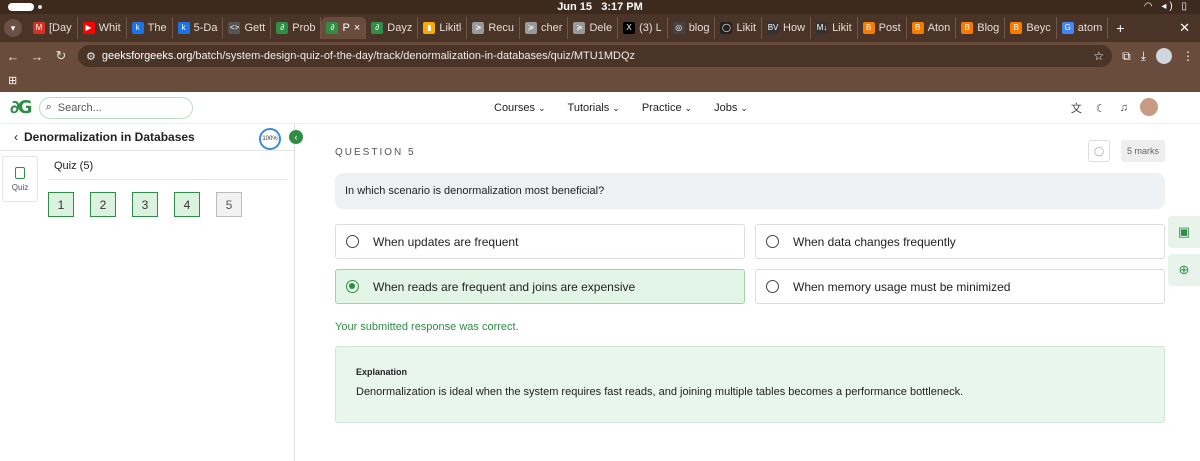 This screenshot has height=461, width=1200. What do you see at coordinates (726, 28) in the screenshot?
I see `tab-favicon-icon: ◯` at bounding box center [726, 28].